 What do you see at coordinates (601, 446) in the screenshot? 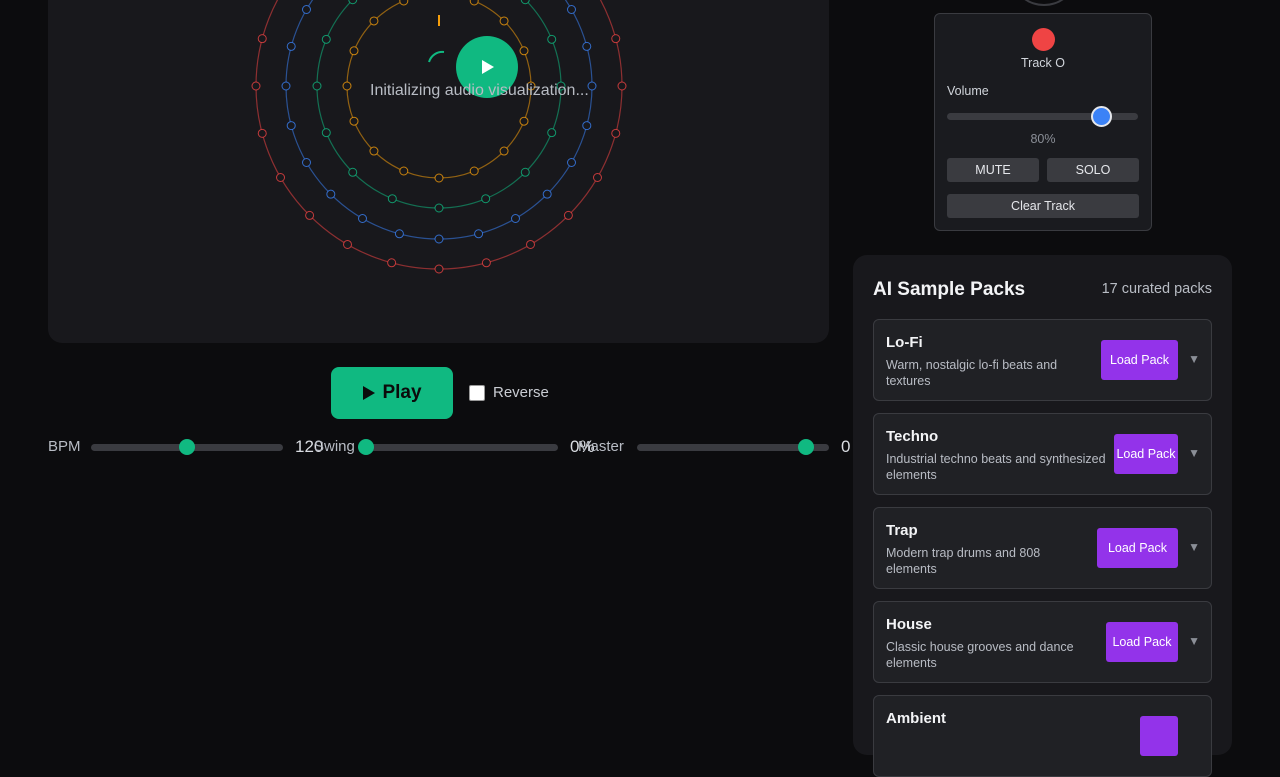
I see `master-label: Master` at bounding box center [601, 446].